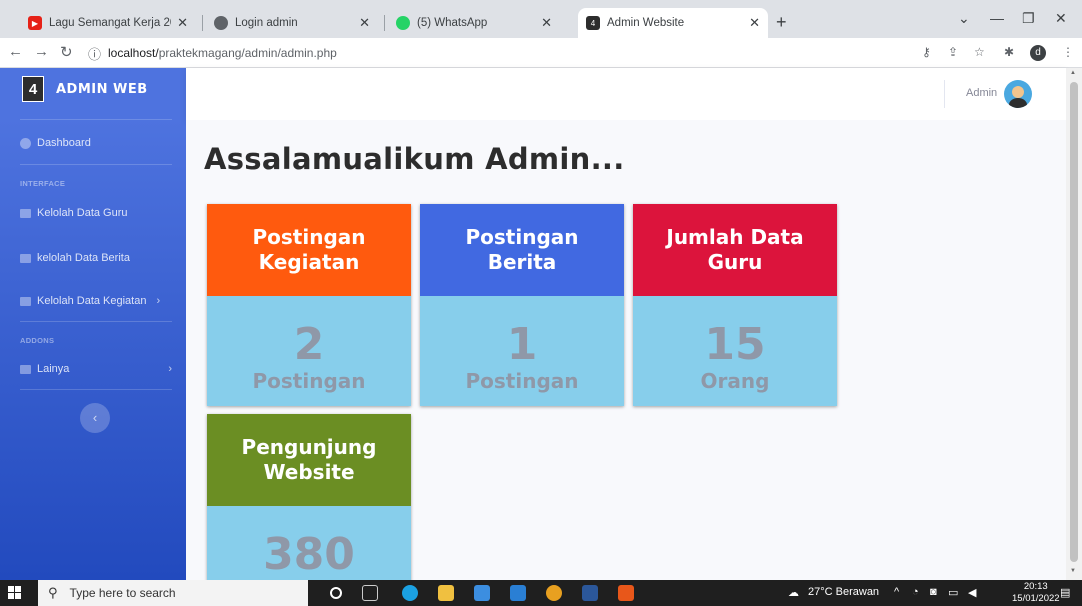 The height and width of the screenshot is (606, 1082). Describe the element at coordinates (309, 554) in the screenshot. I see `card-value: 380` at that location.